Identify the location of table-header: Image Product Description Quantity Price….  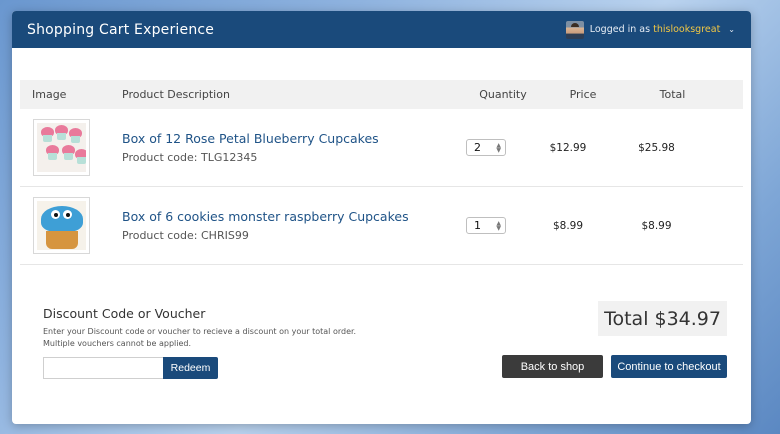
(381, 94).